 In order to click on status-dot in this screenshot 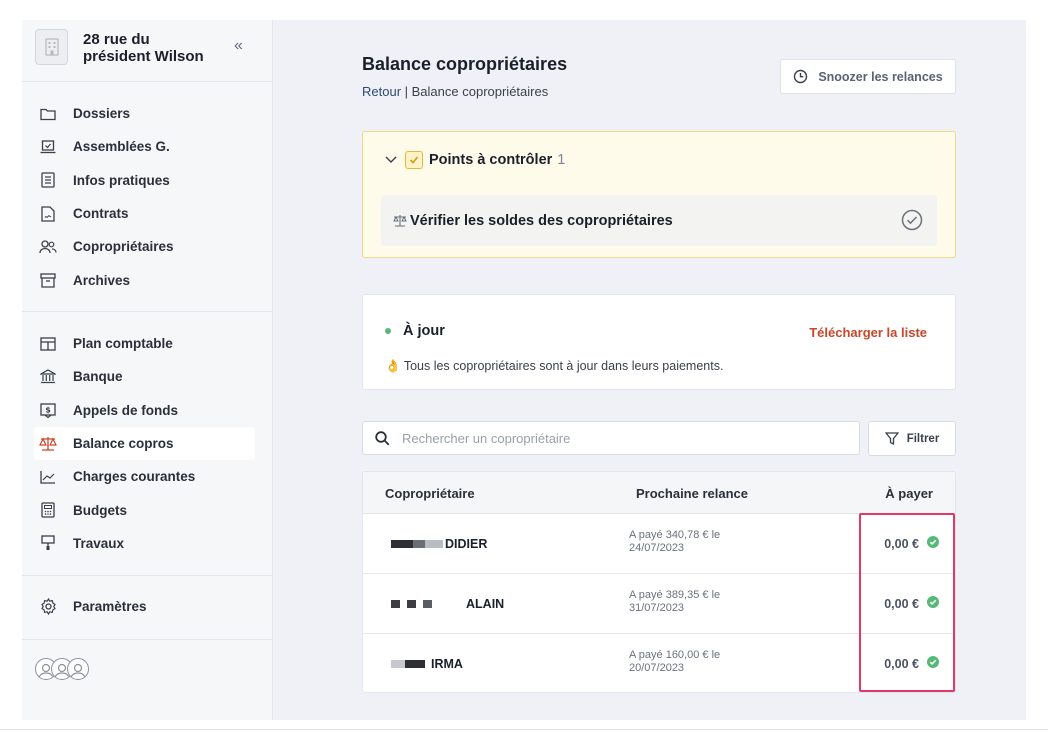, I will do `click(388, 331)`.